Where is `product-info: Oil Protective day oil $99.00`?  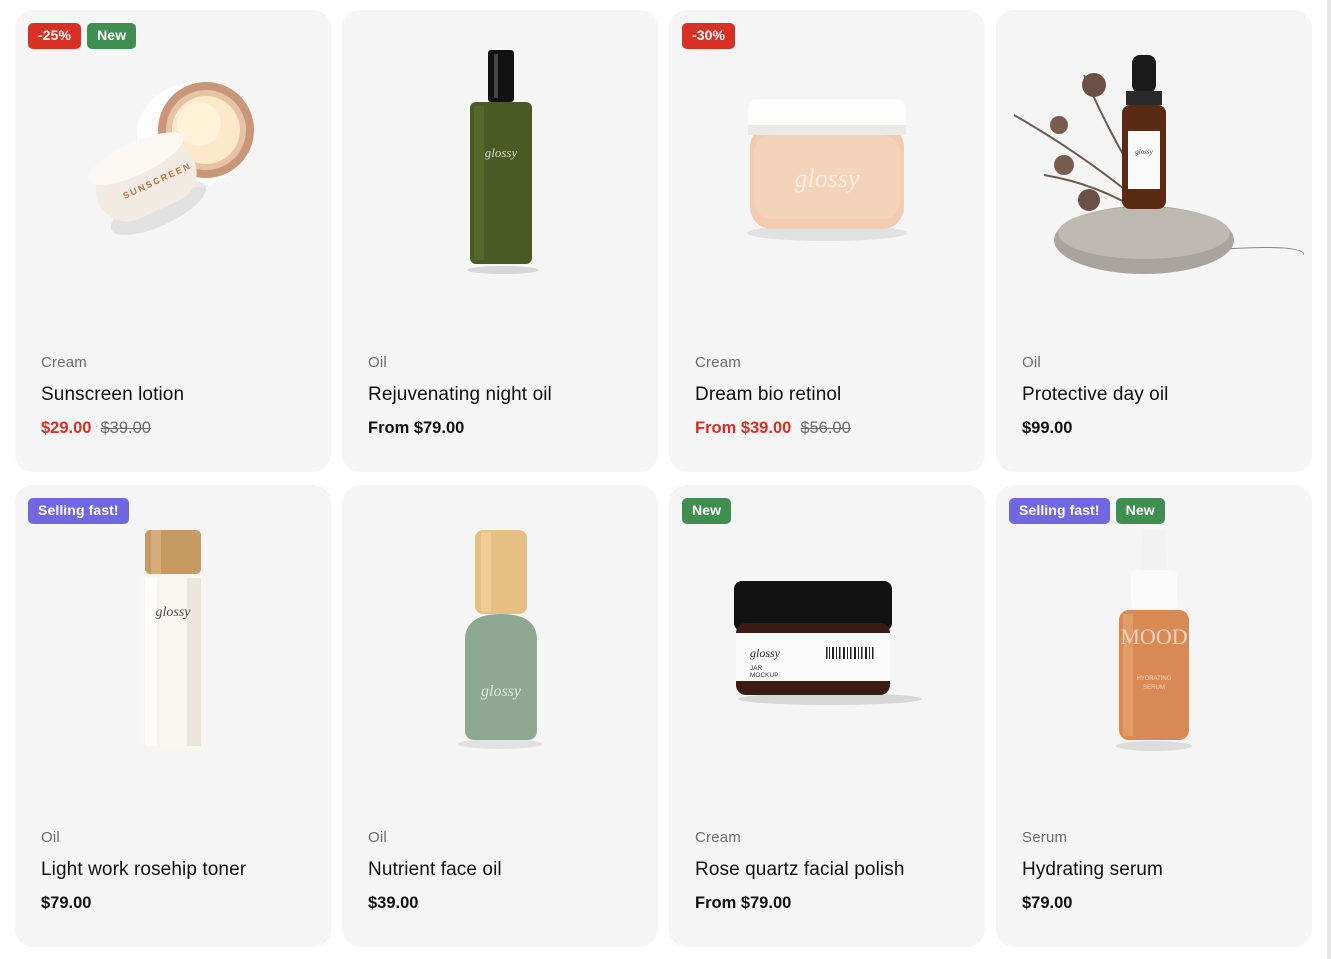 product-info: Oil Protective day oil $99.00 is located at coordinates (1157, 396).